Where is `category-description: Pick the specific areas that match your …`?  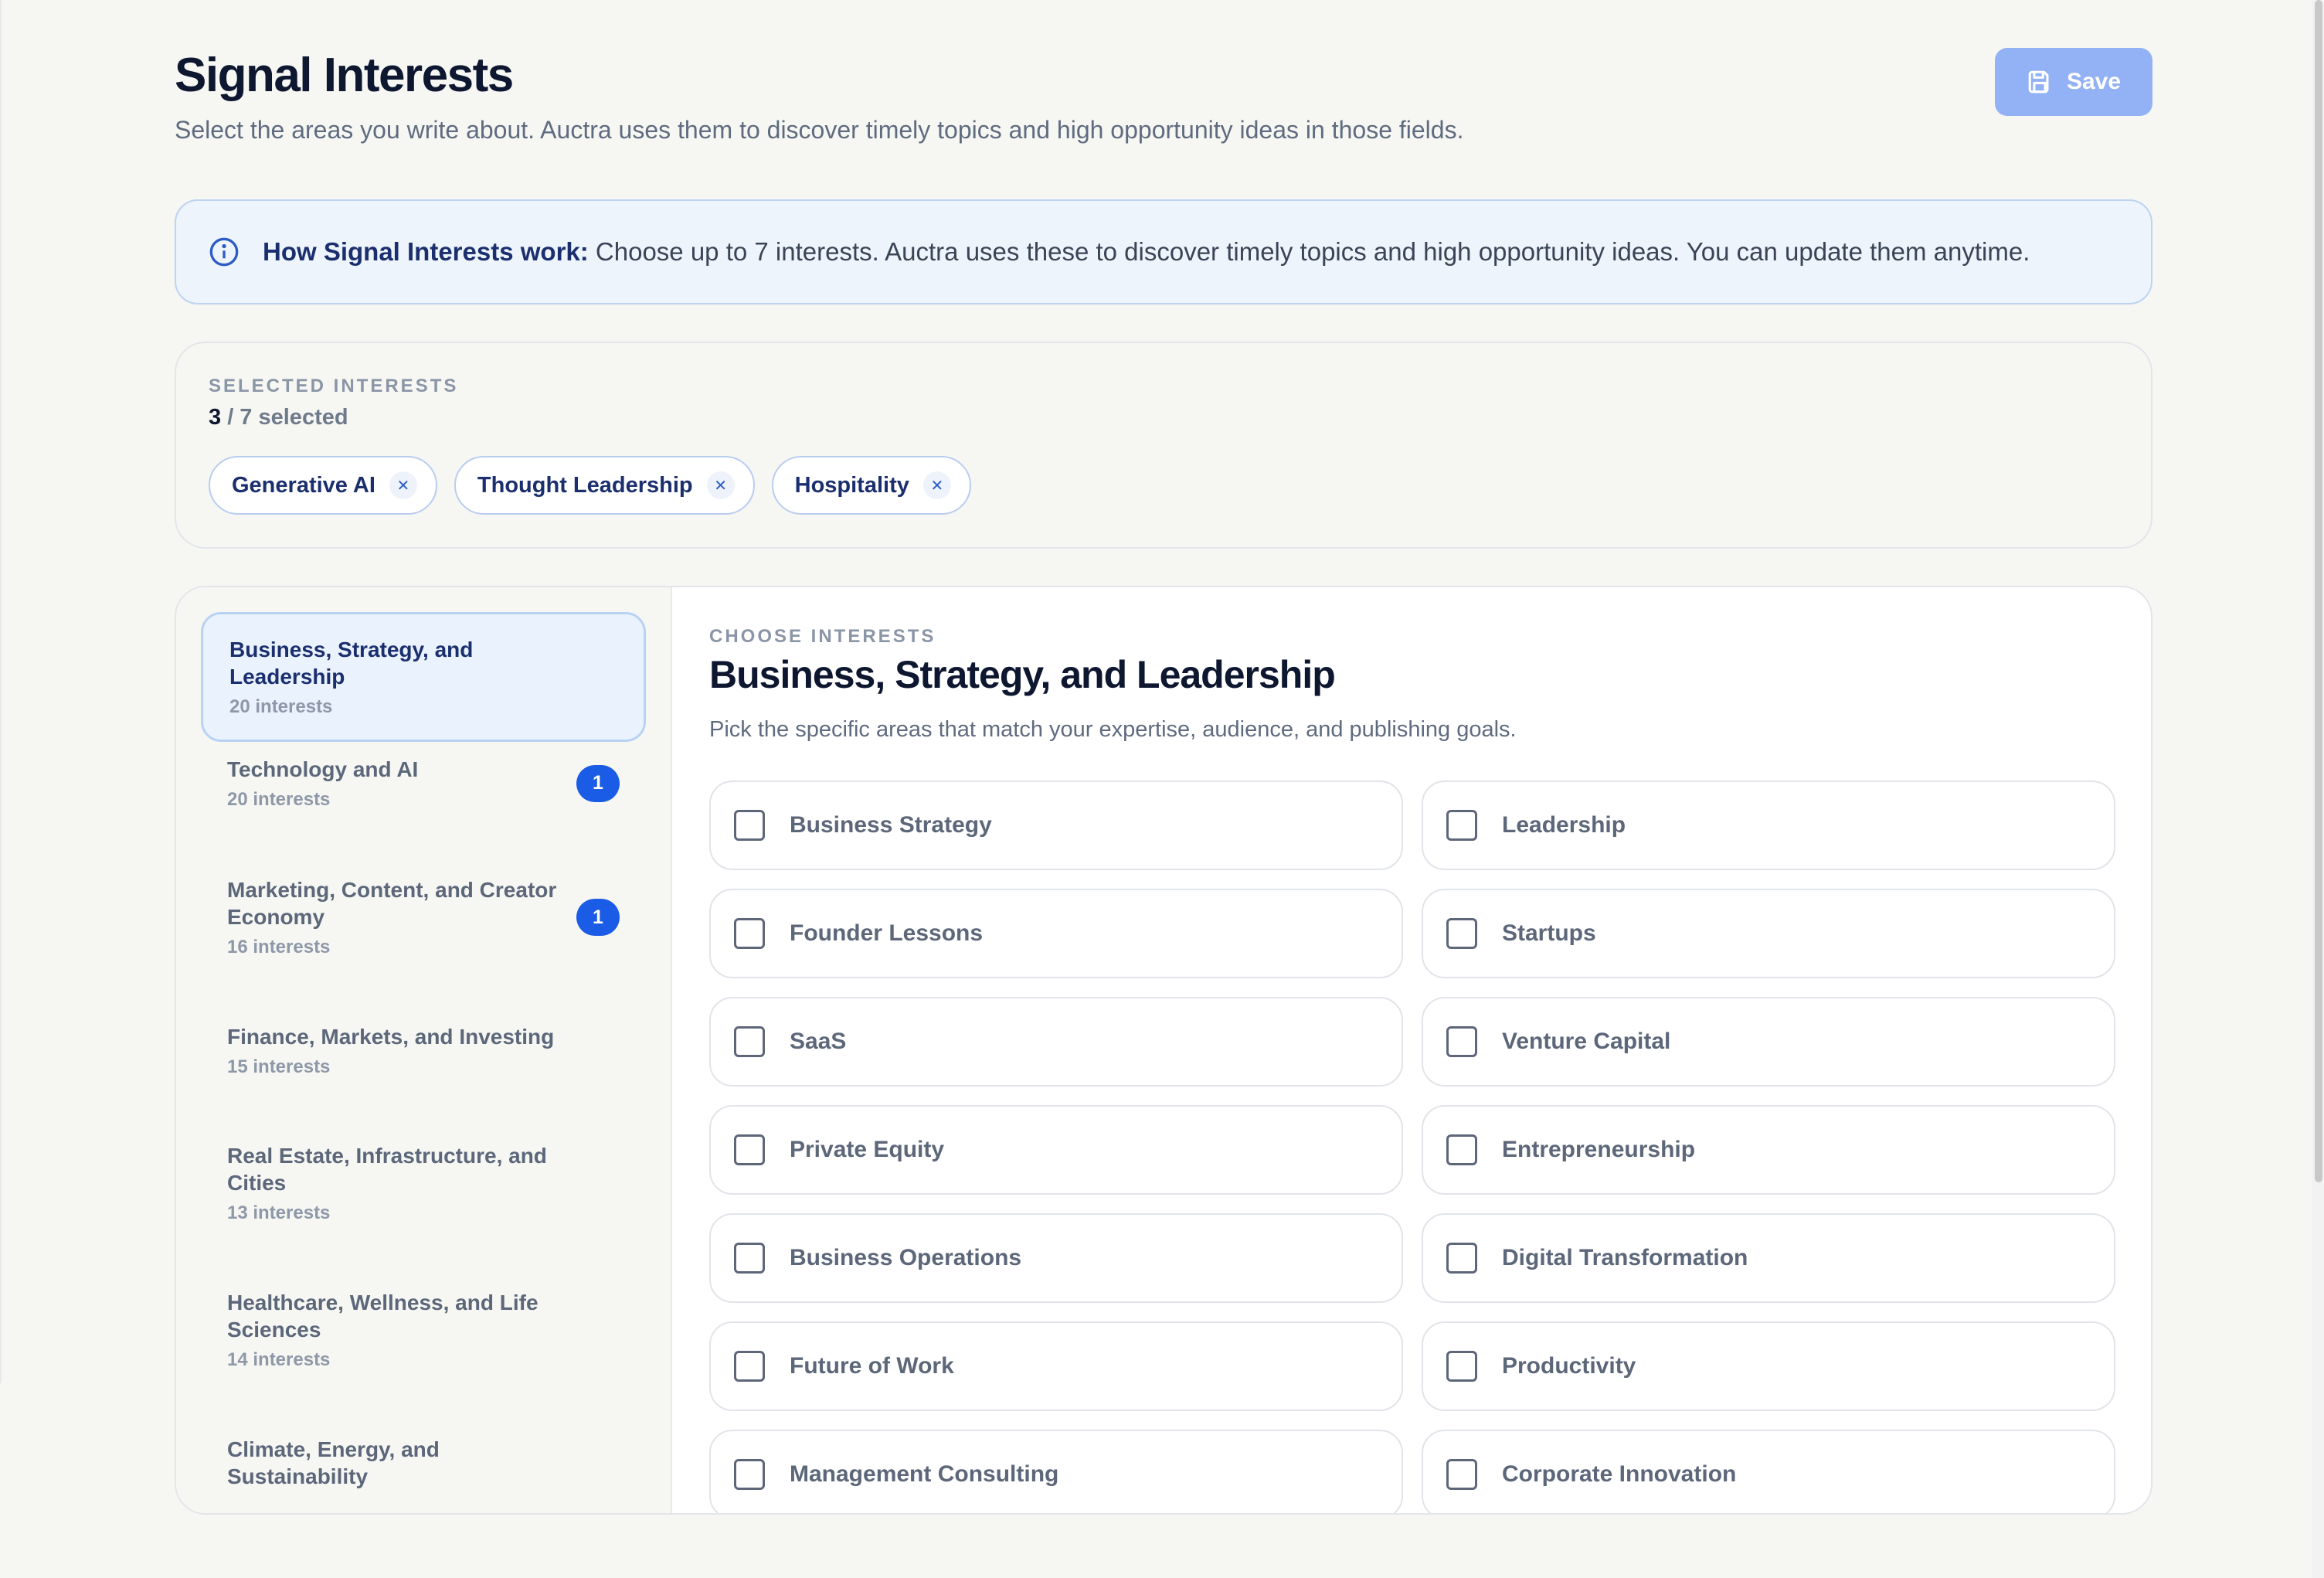 category-description: Pick the specific areas that match your … is located at coordinates (1113, 729).